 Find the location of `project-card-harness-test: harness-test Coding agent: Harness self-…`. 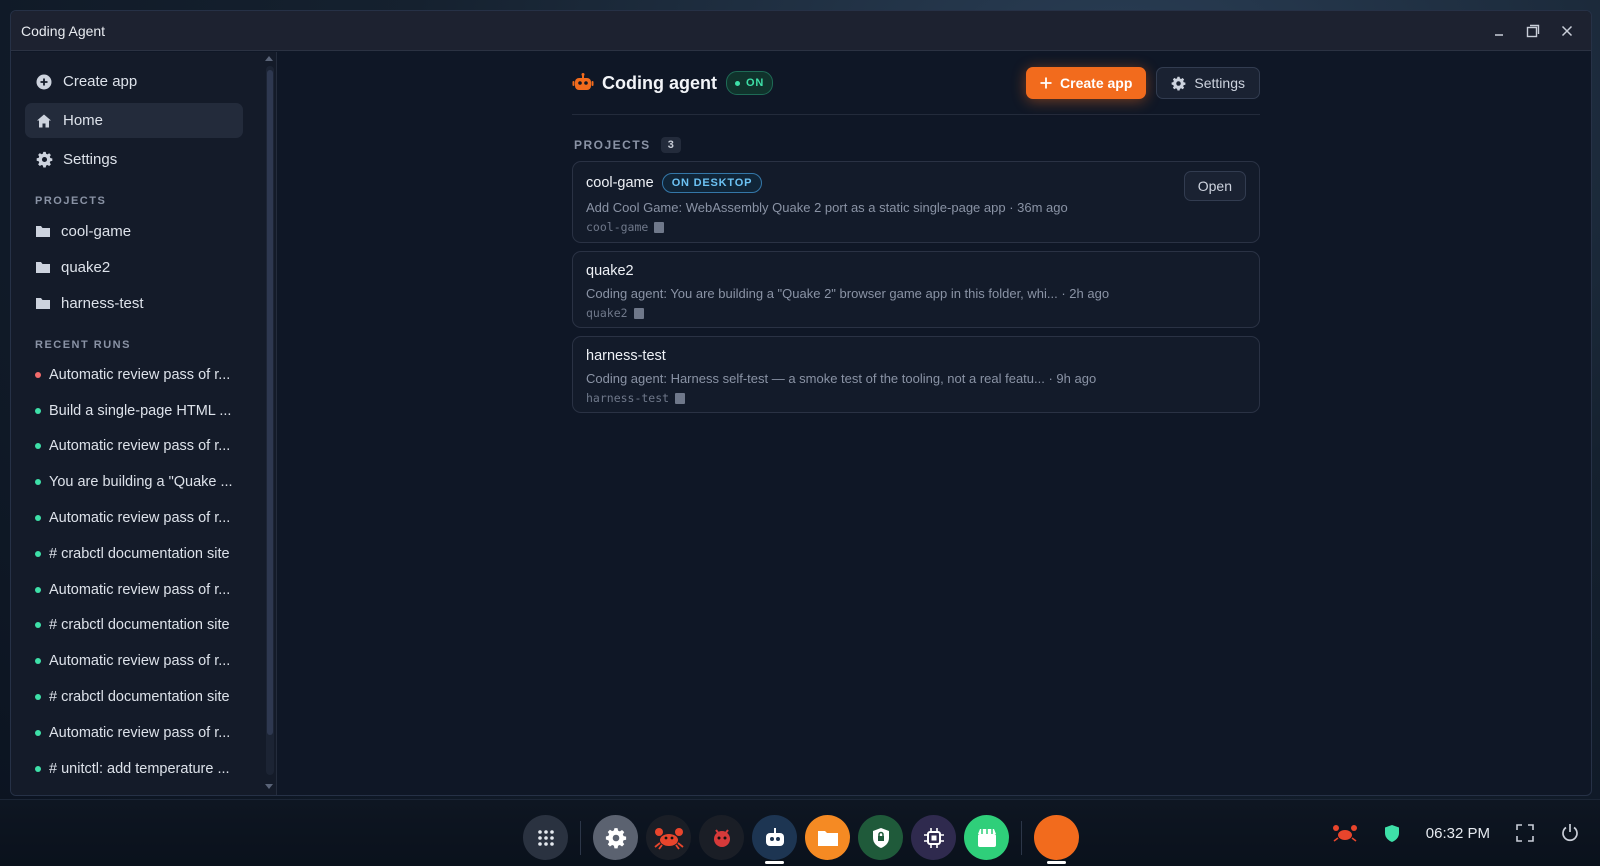

project-card-harness-test: harness-test Coding agent: Harness self-… is located at coordinates (916, 374).